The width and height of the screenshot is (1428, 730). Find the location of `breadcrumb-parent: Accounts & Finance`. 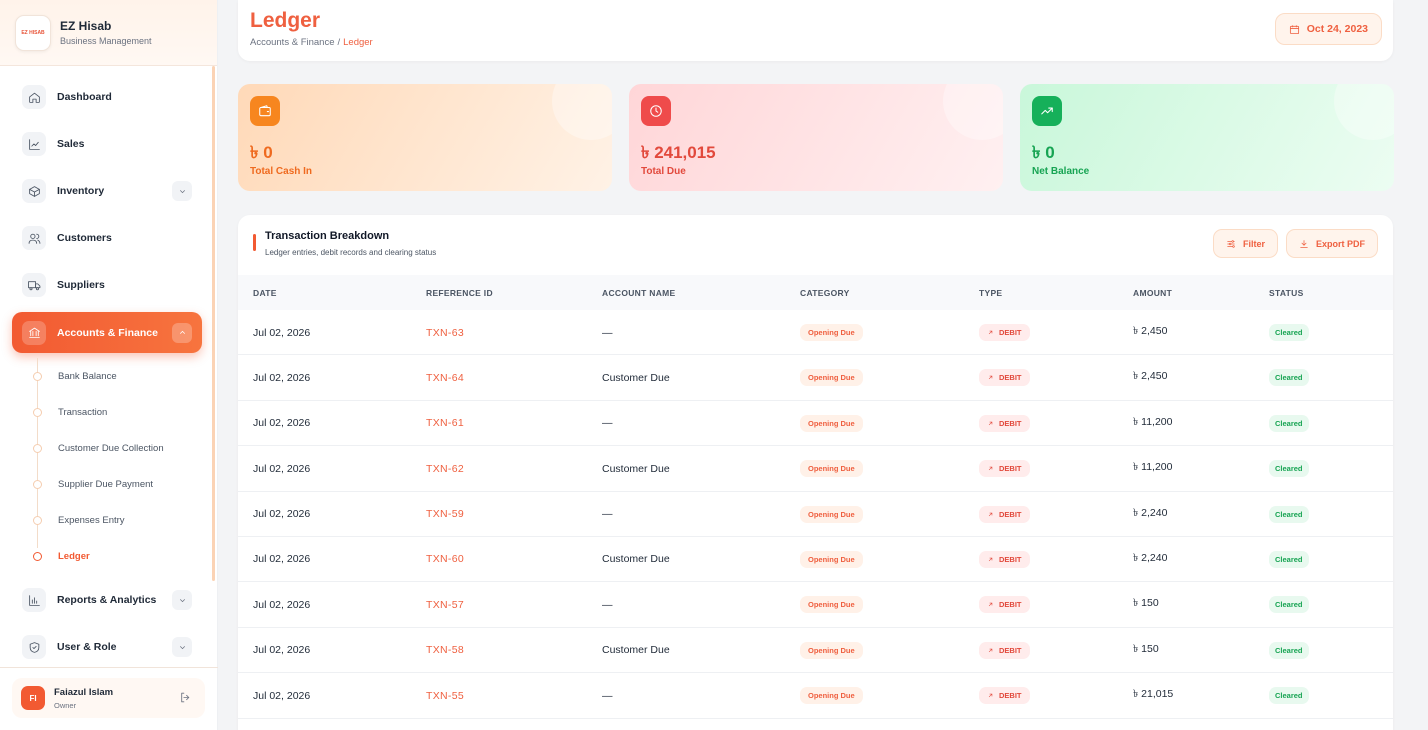

breadcrumb-parent: Accounts & Finance is located at coordinates (292, 42).